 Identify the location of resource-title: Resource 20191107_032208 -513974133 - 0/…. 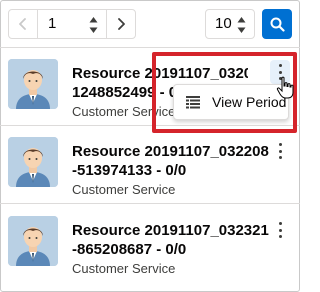
(172, 161).